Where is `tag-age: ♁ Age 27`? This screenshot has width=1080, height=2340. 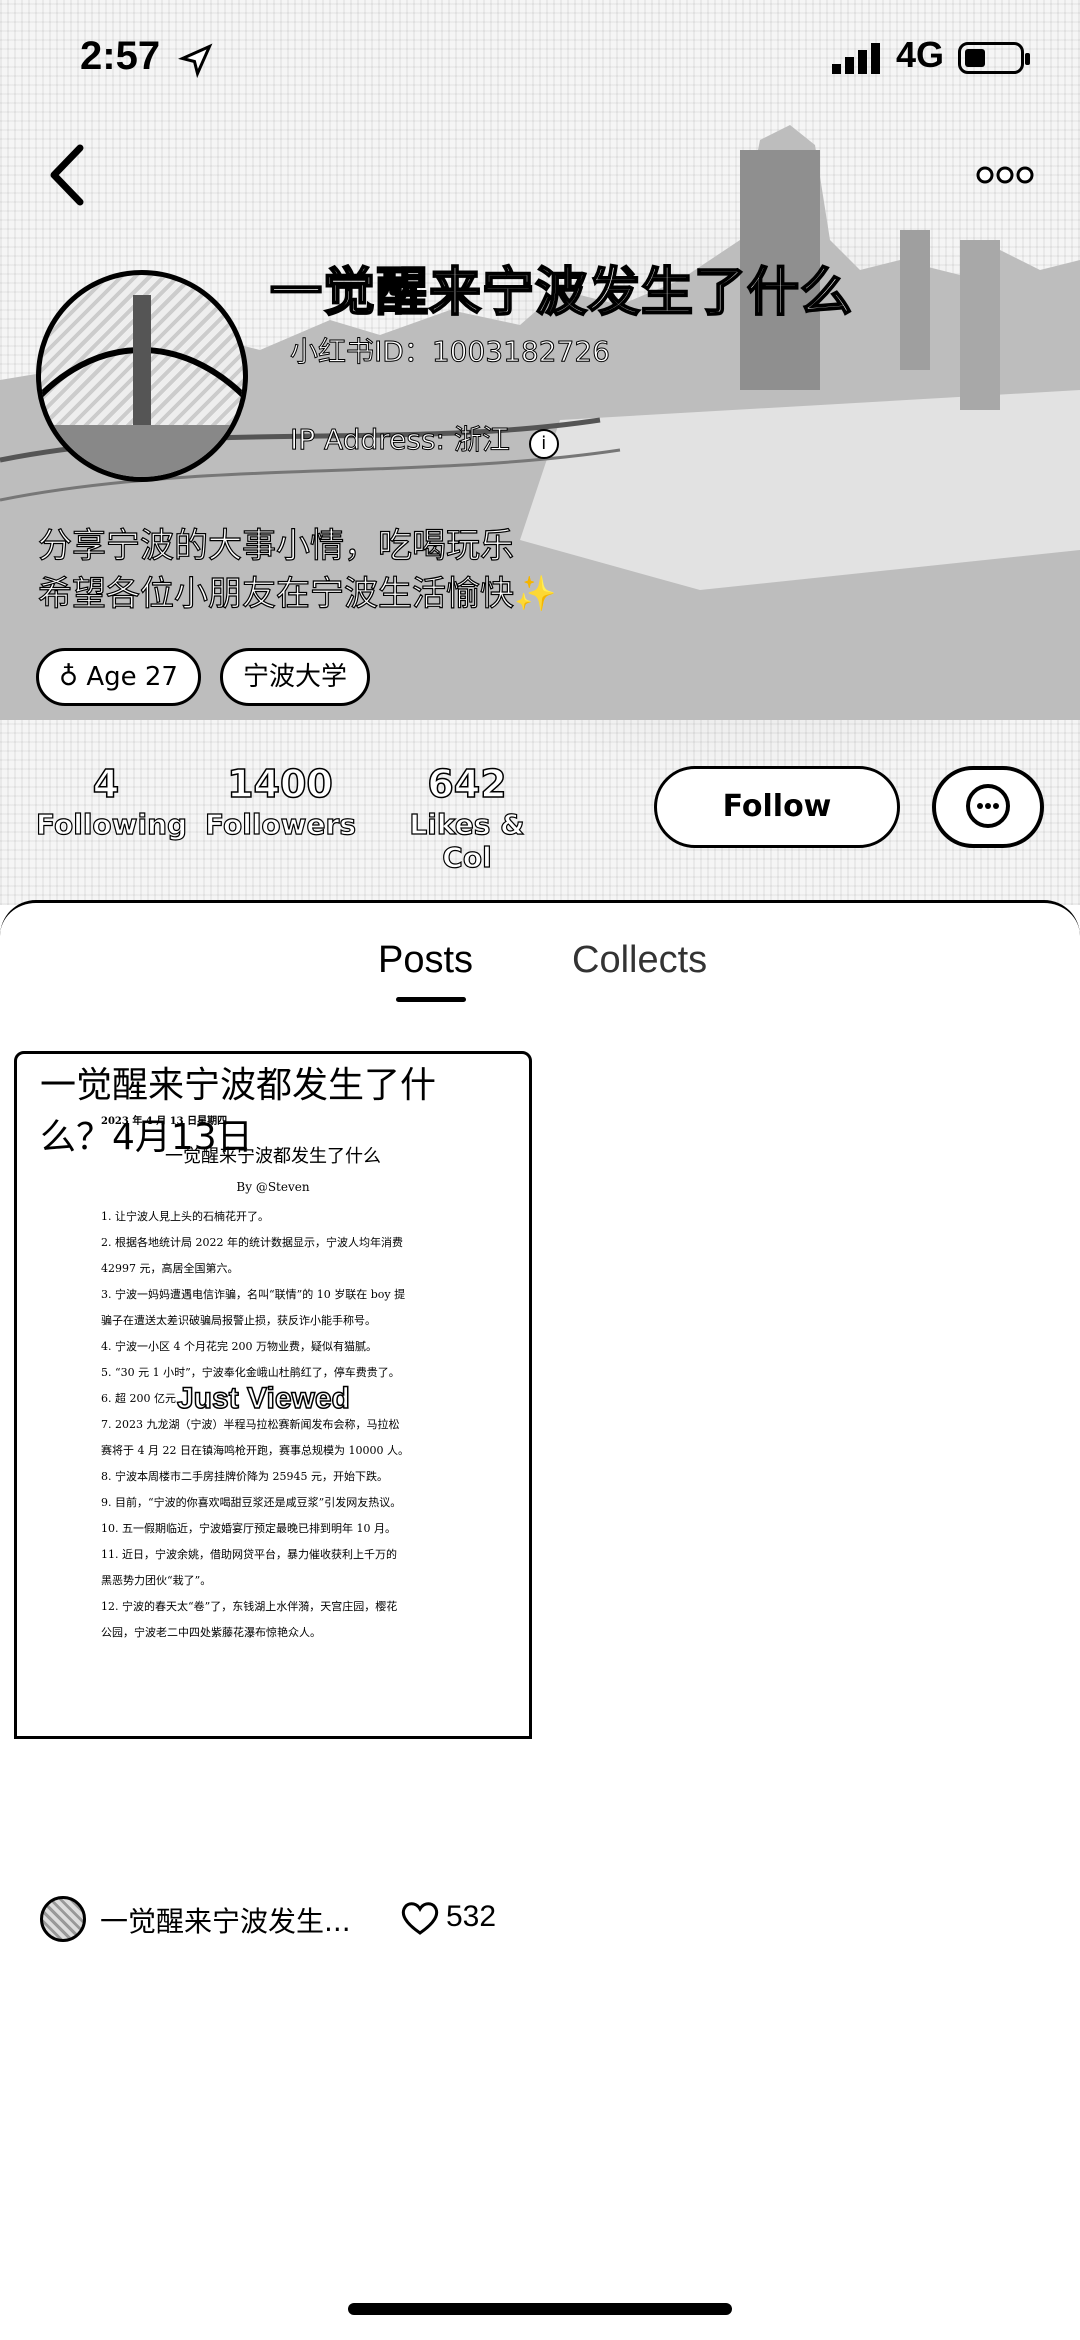 tag-age: ♁ Age 27 is located at coordinates (118, 677).